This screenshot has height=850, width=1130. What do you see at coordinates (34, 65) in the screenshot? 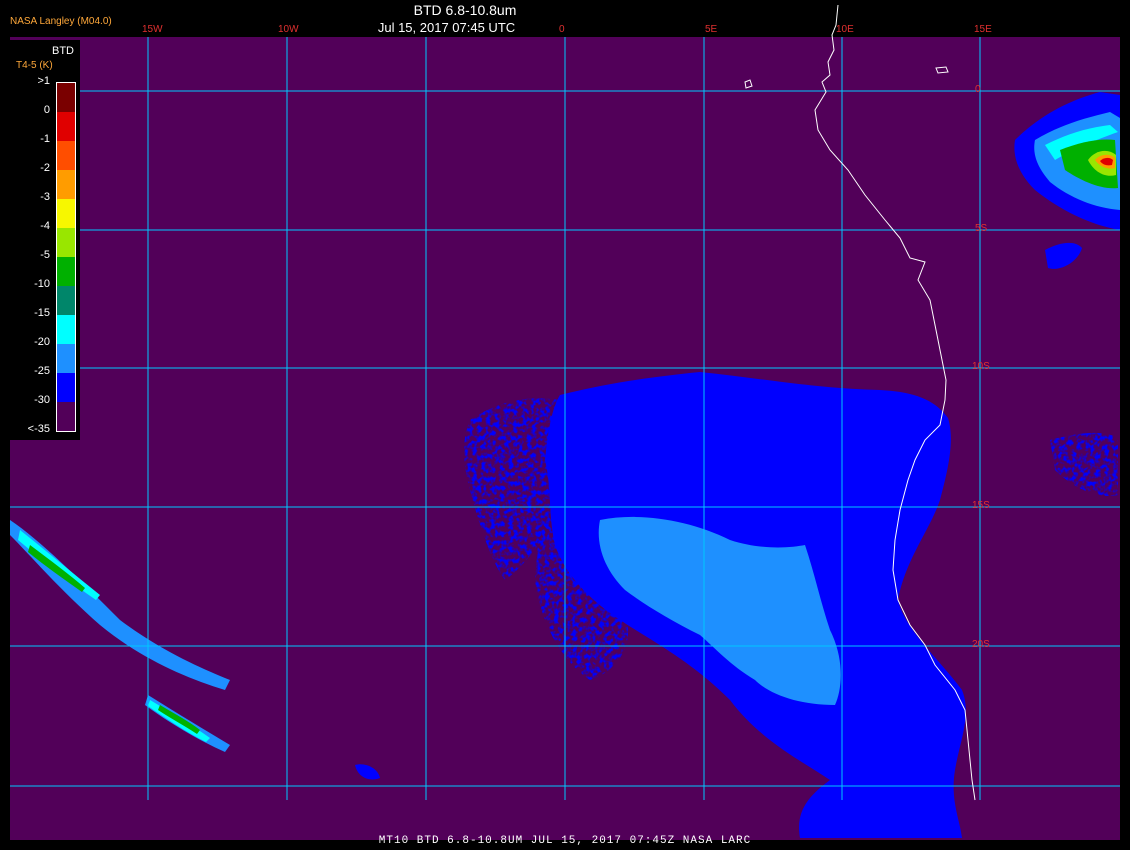
I see `legend-subtitle: T4-5 (K)` at bounding box center [34, 65].